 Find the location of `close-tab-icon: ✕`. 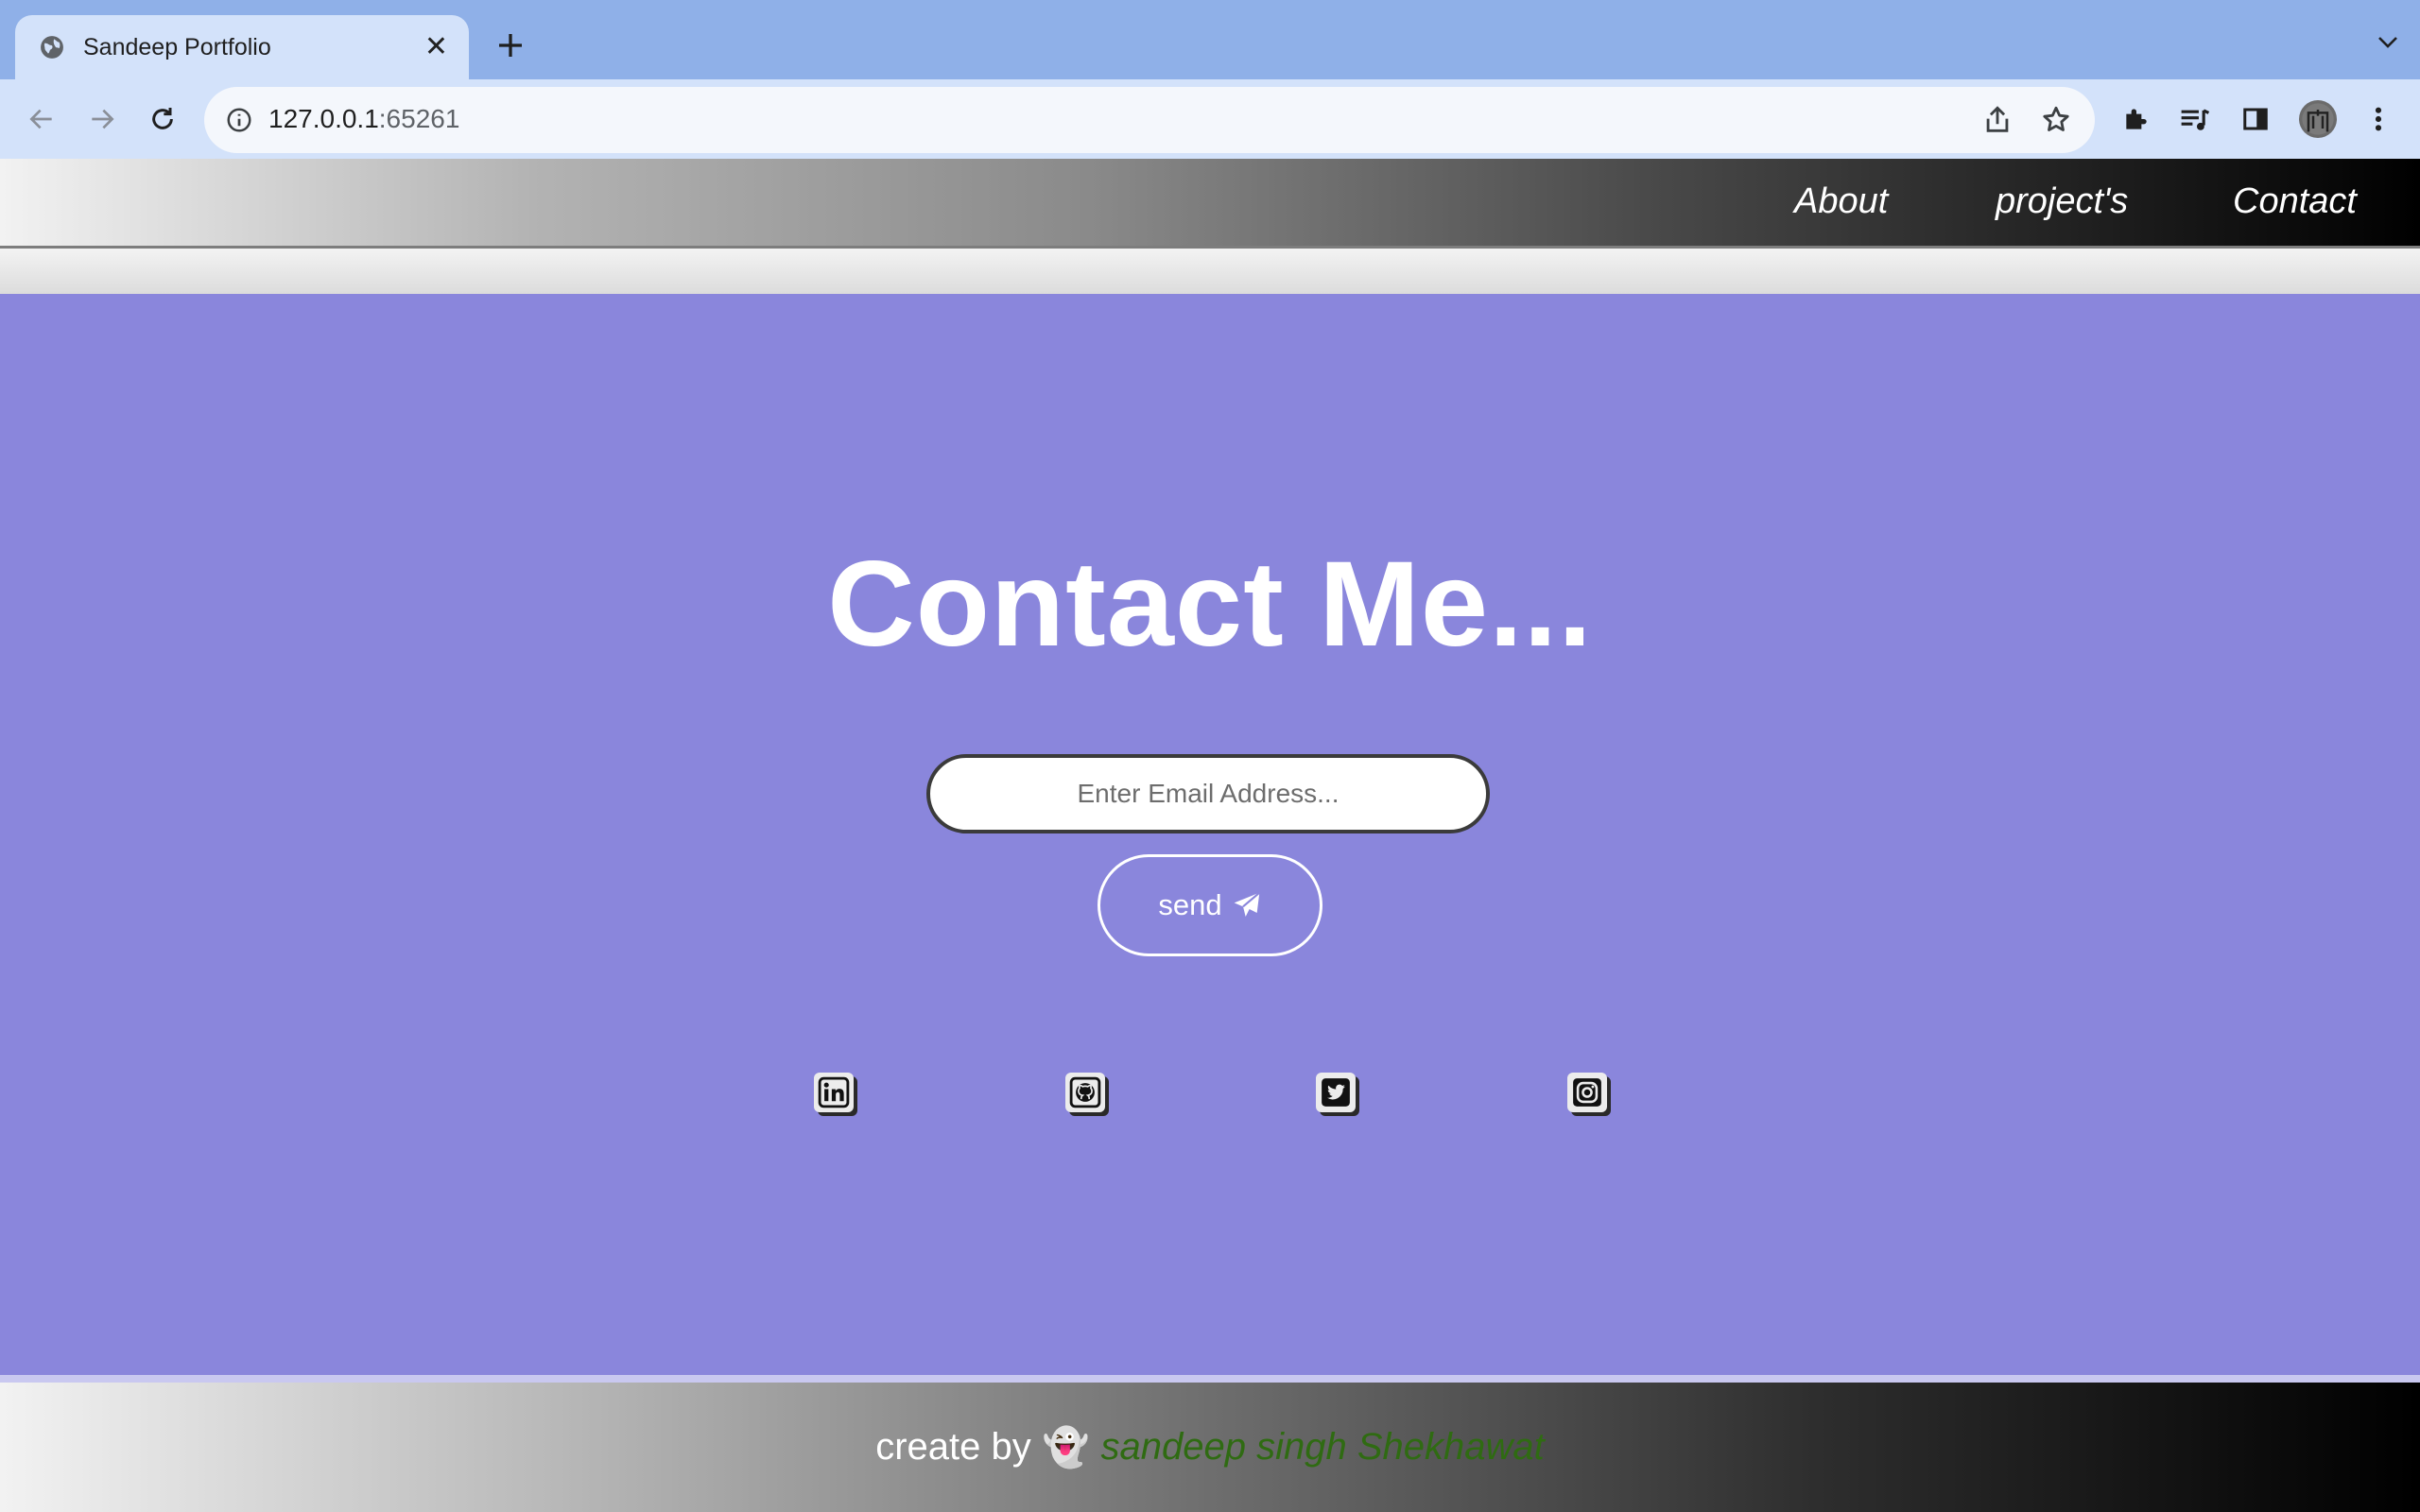

close-tab-icon: ✕ is located at coordinates (436, 47).